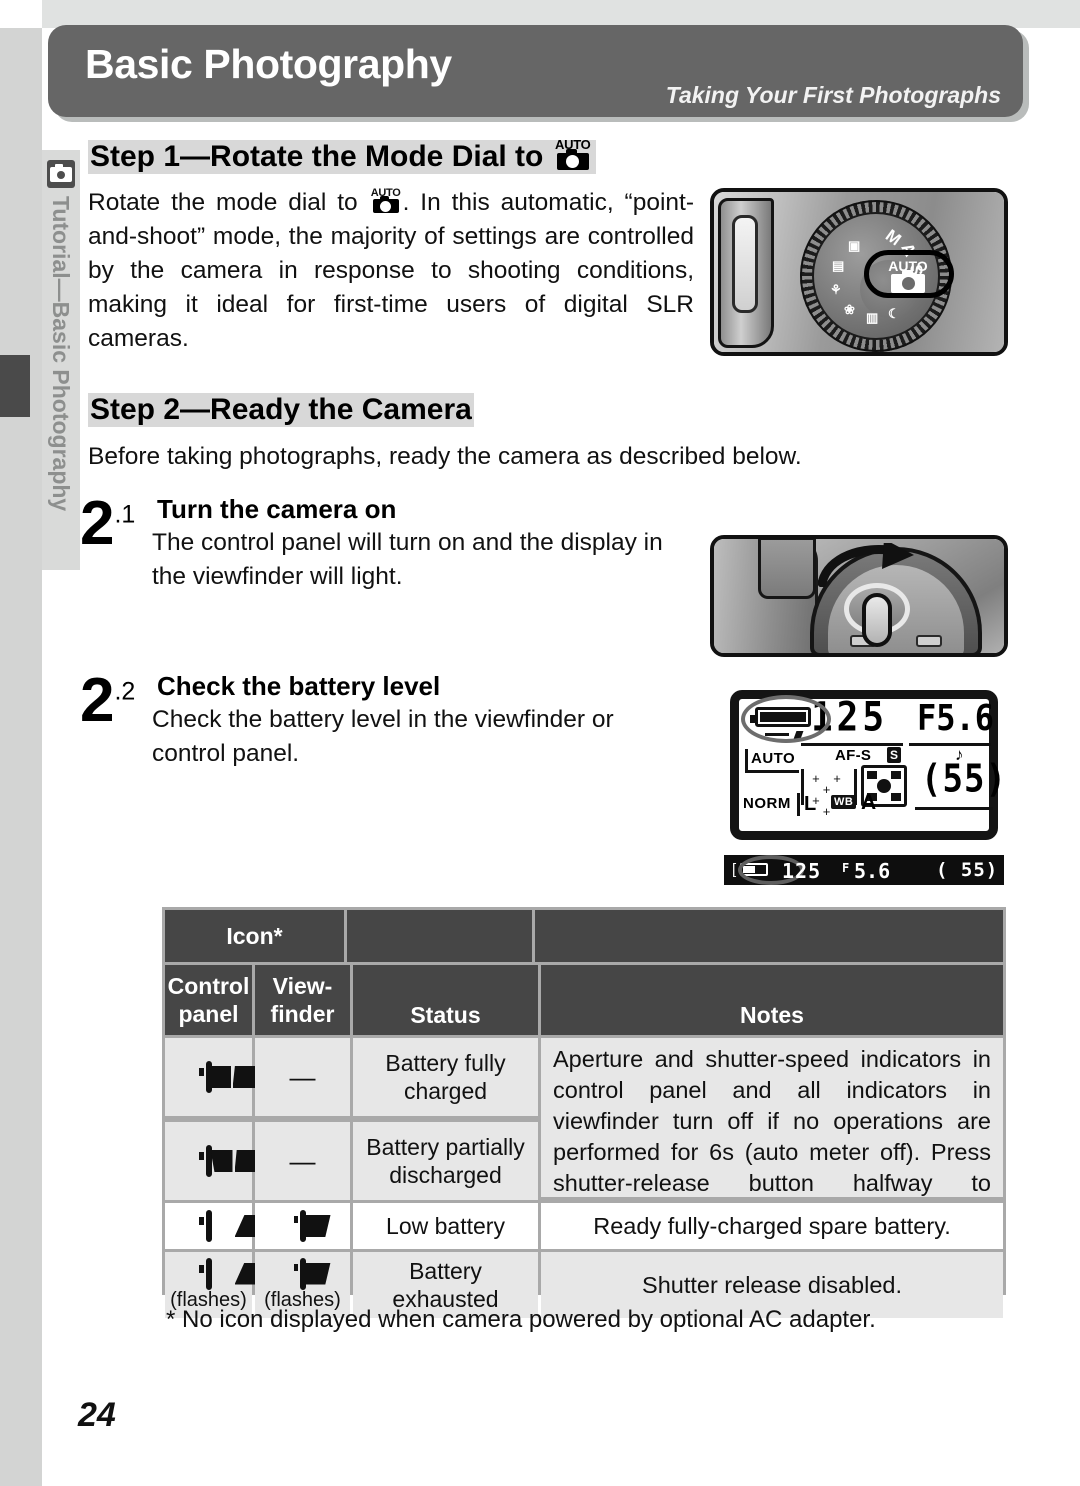 Image resolution: width=1080 pixels, height=1486 pixels. I want to click on lcd-frames-remaining: (55), so click(964, 779).